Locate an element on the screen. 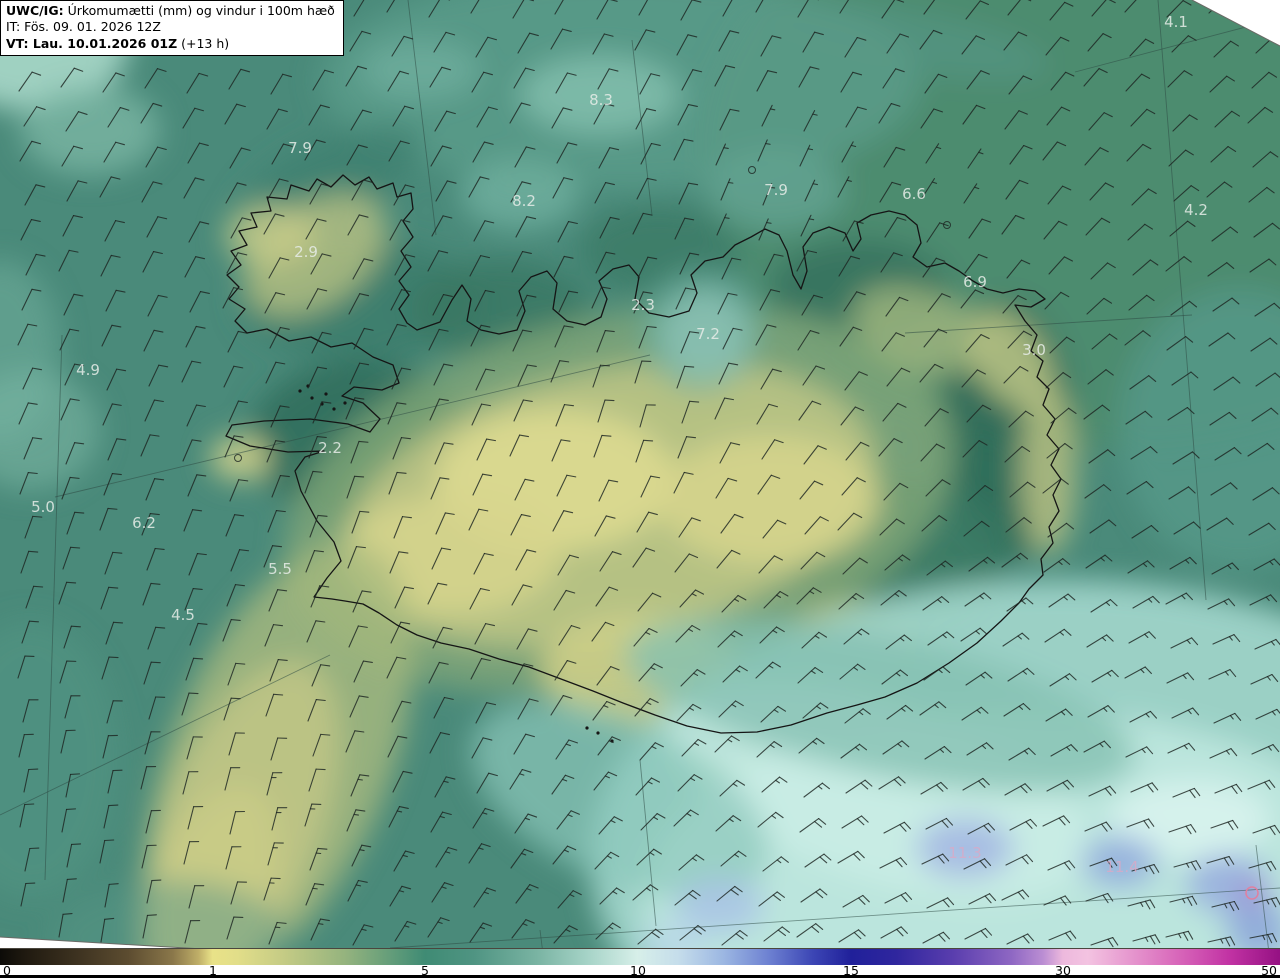 This screenshot has height=978, width=1280. precip-value-label: 5.5 is located at coordinates (280, 569).